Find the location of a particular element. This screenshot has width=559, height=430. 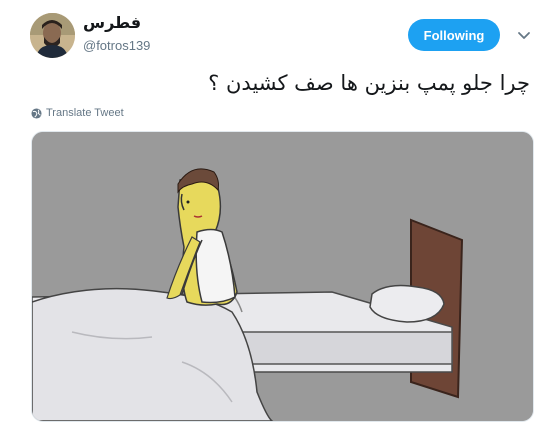

author-handle: @fotros139 is located at coordinates (116, 45).